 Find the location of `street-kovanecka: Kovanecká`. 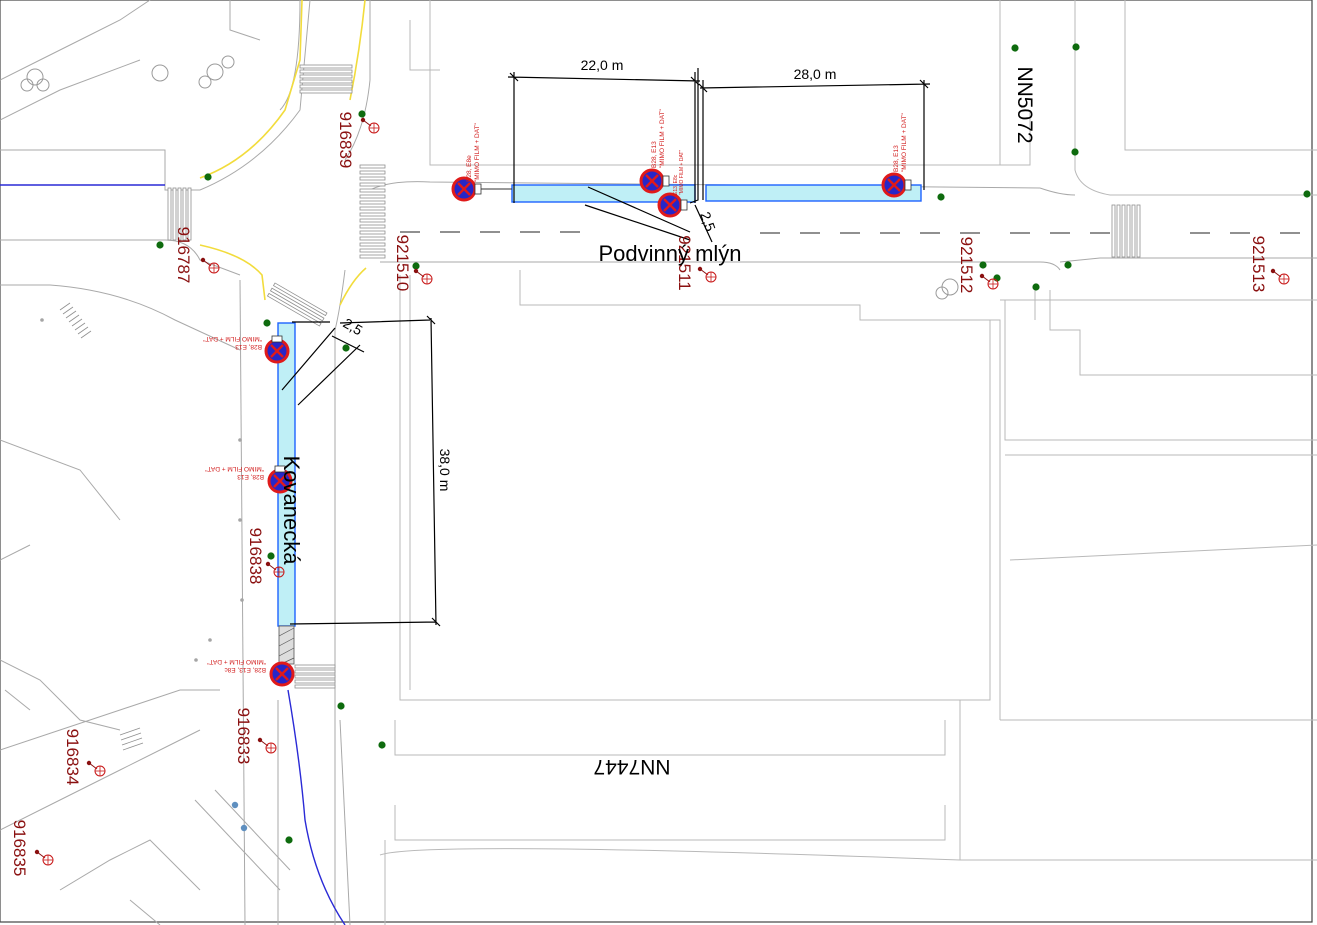

street-kovanecka: Kovanecká is located at coordinates (291, 511).